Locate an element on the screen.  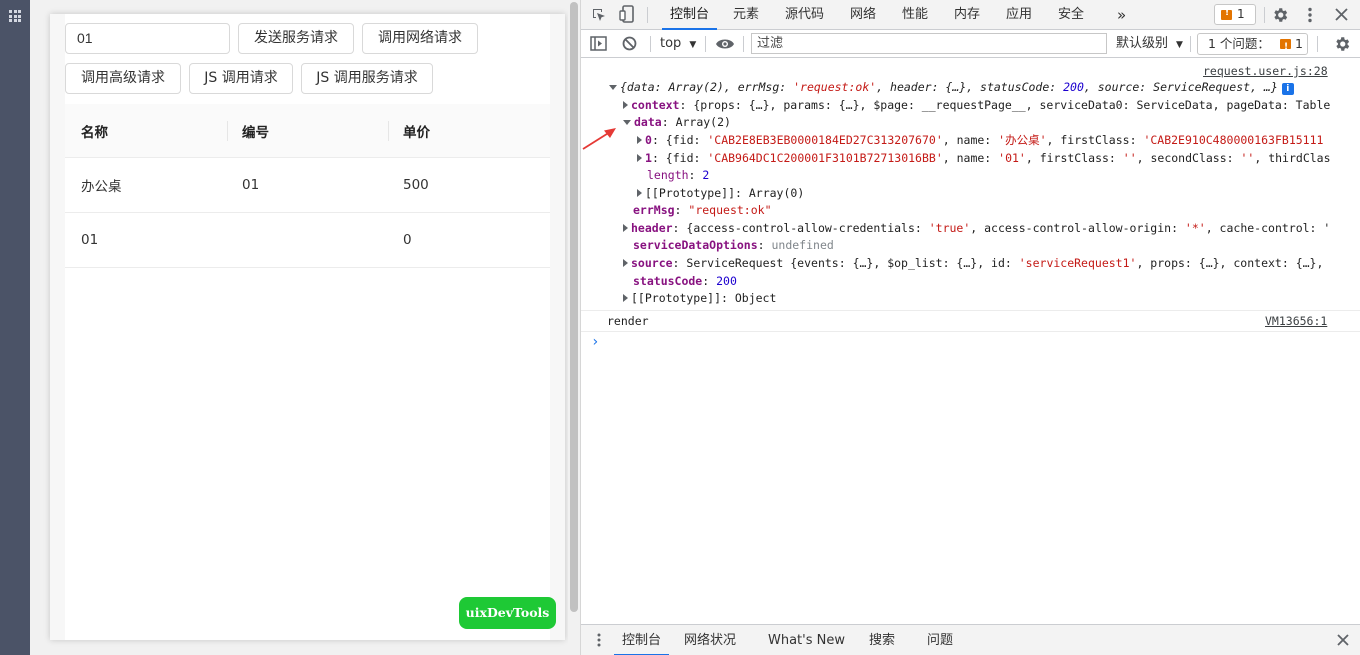
tab-elements: 元素 is located at coordinates (746, 15).